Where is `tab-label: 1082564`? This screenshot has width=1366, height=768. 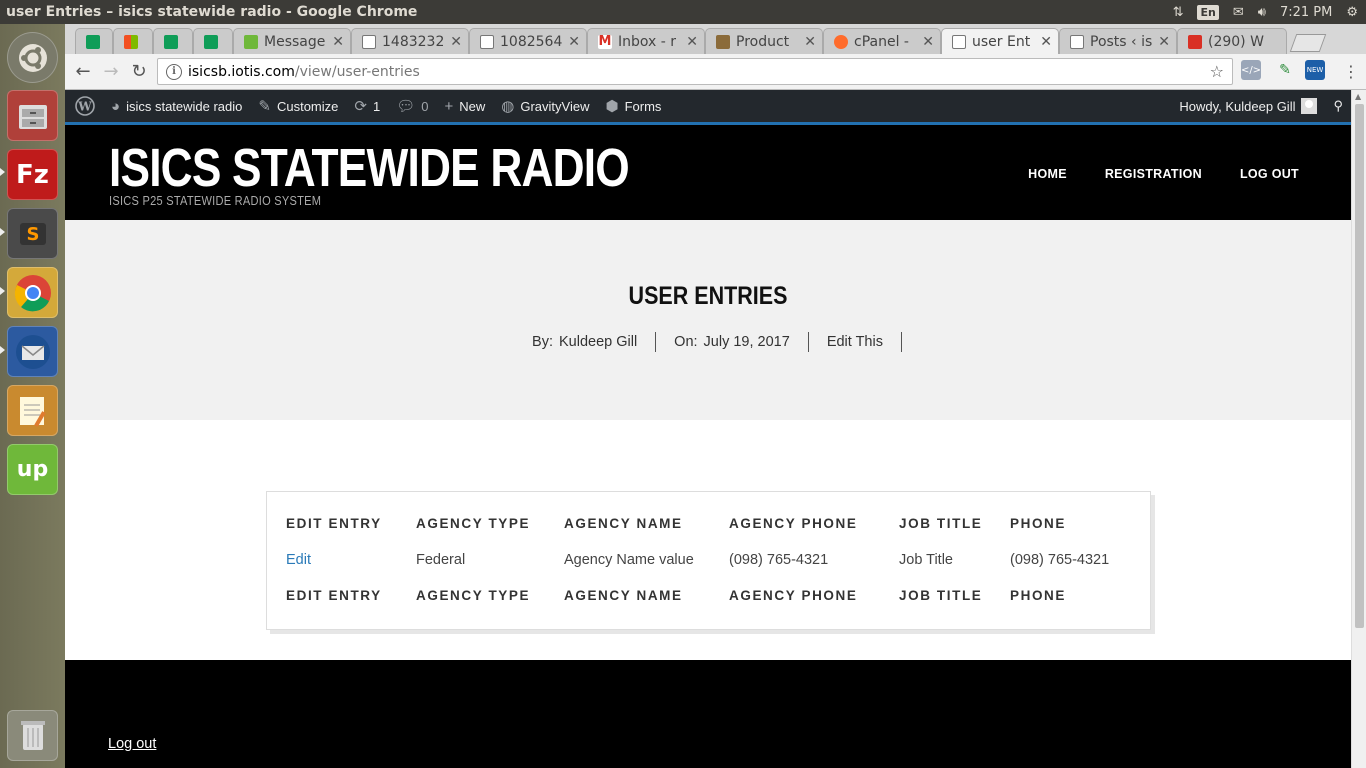
tab-label: 1082564 is located at coordinates (531, 41).